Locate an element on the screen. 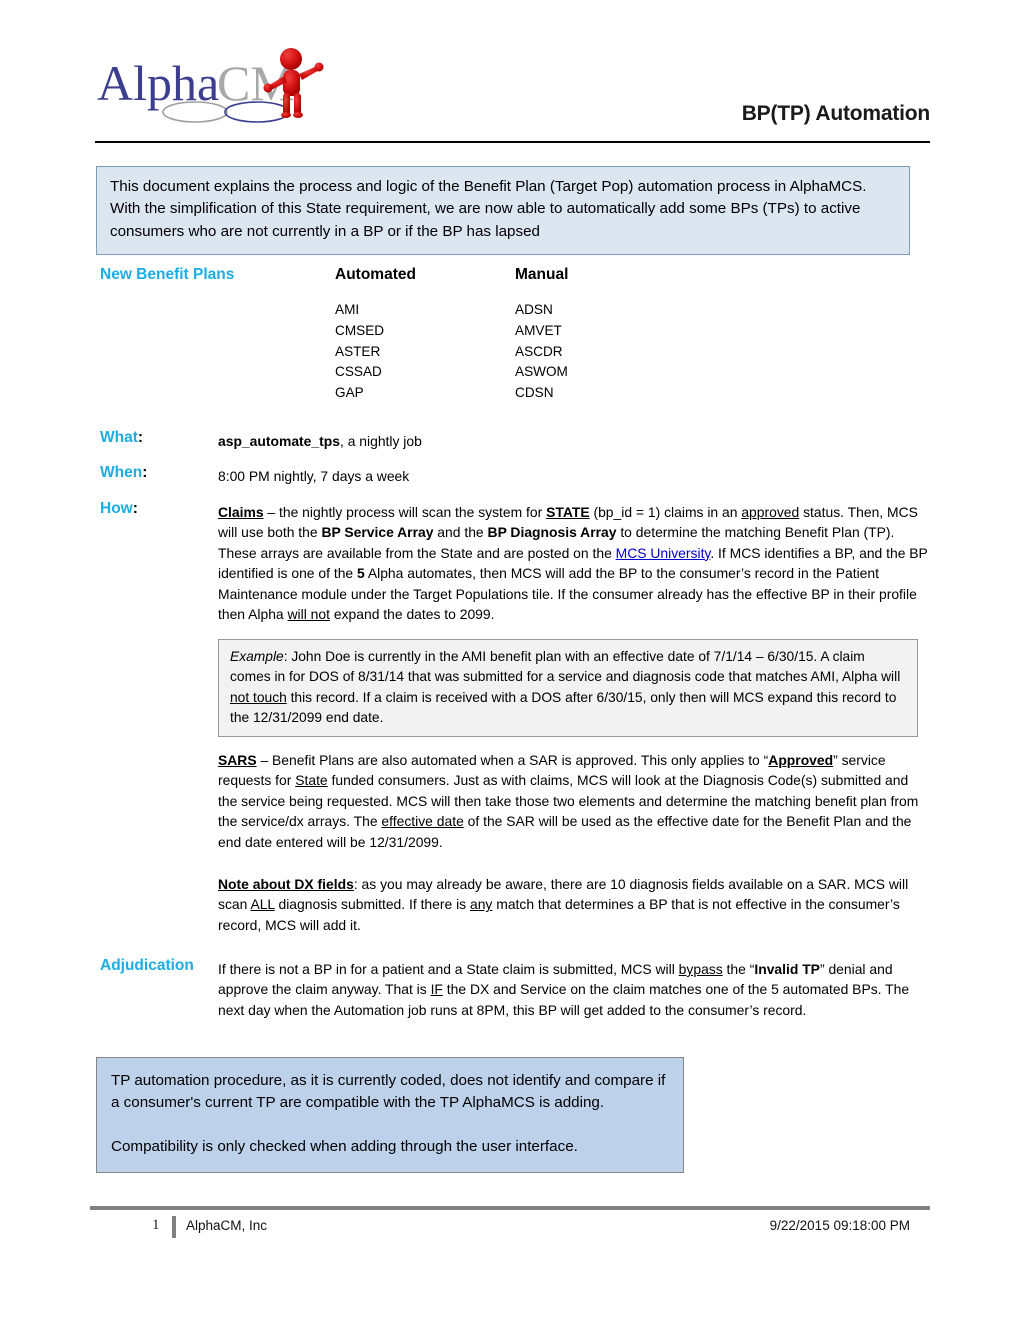 The width and height of the screenshot is (1020, 1320). list-item: CSSAD is located at coordinates (358, 372).